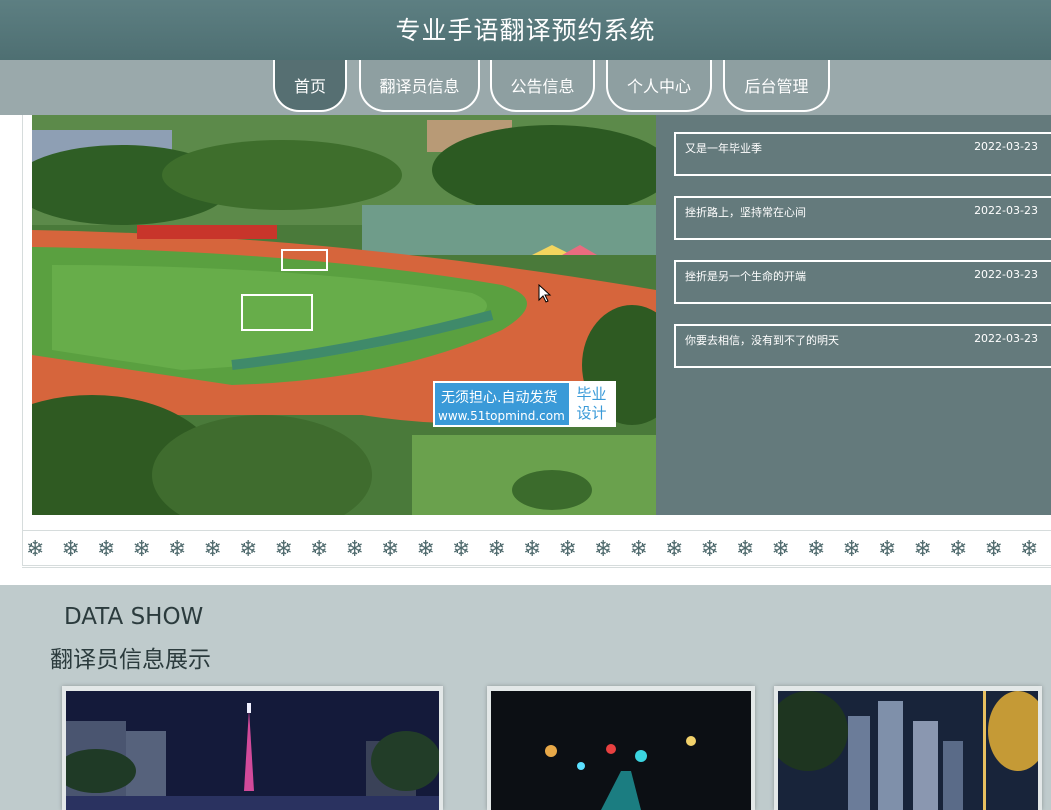 This screenshot has width=1051, height=810. Describe the element at coordinates (499, 398) in the screenshot. I see `watermark-text: 无须担心.自动发货` at that location.